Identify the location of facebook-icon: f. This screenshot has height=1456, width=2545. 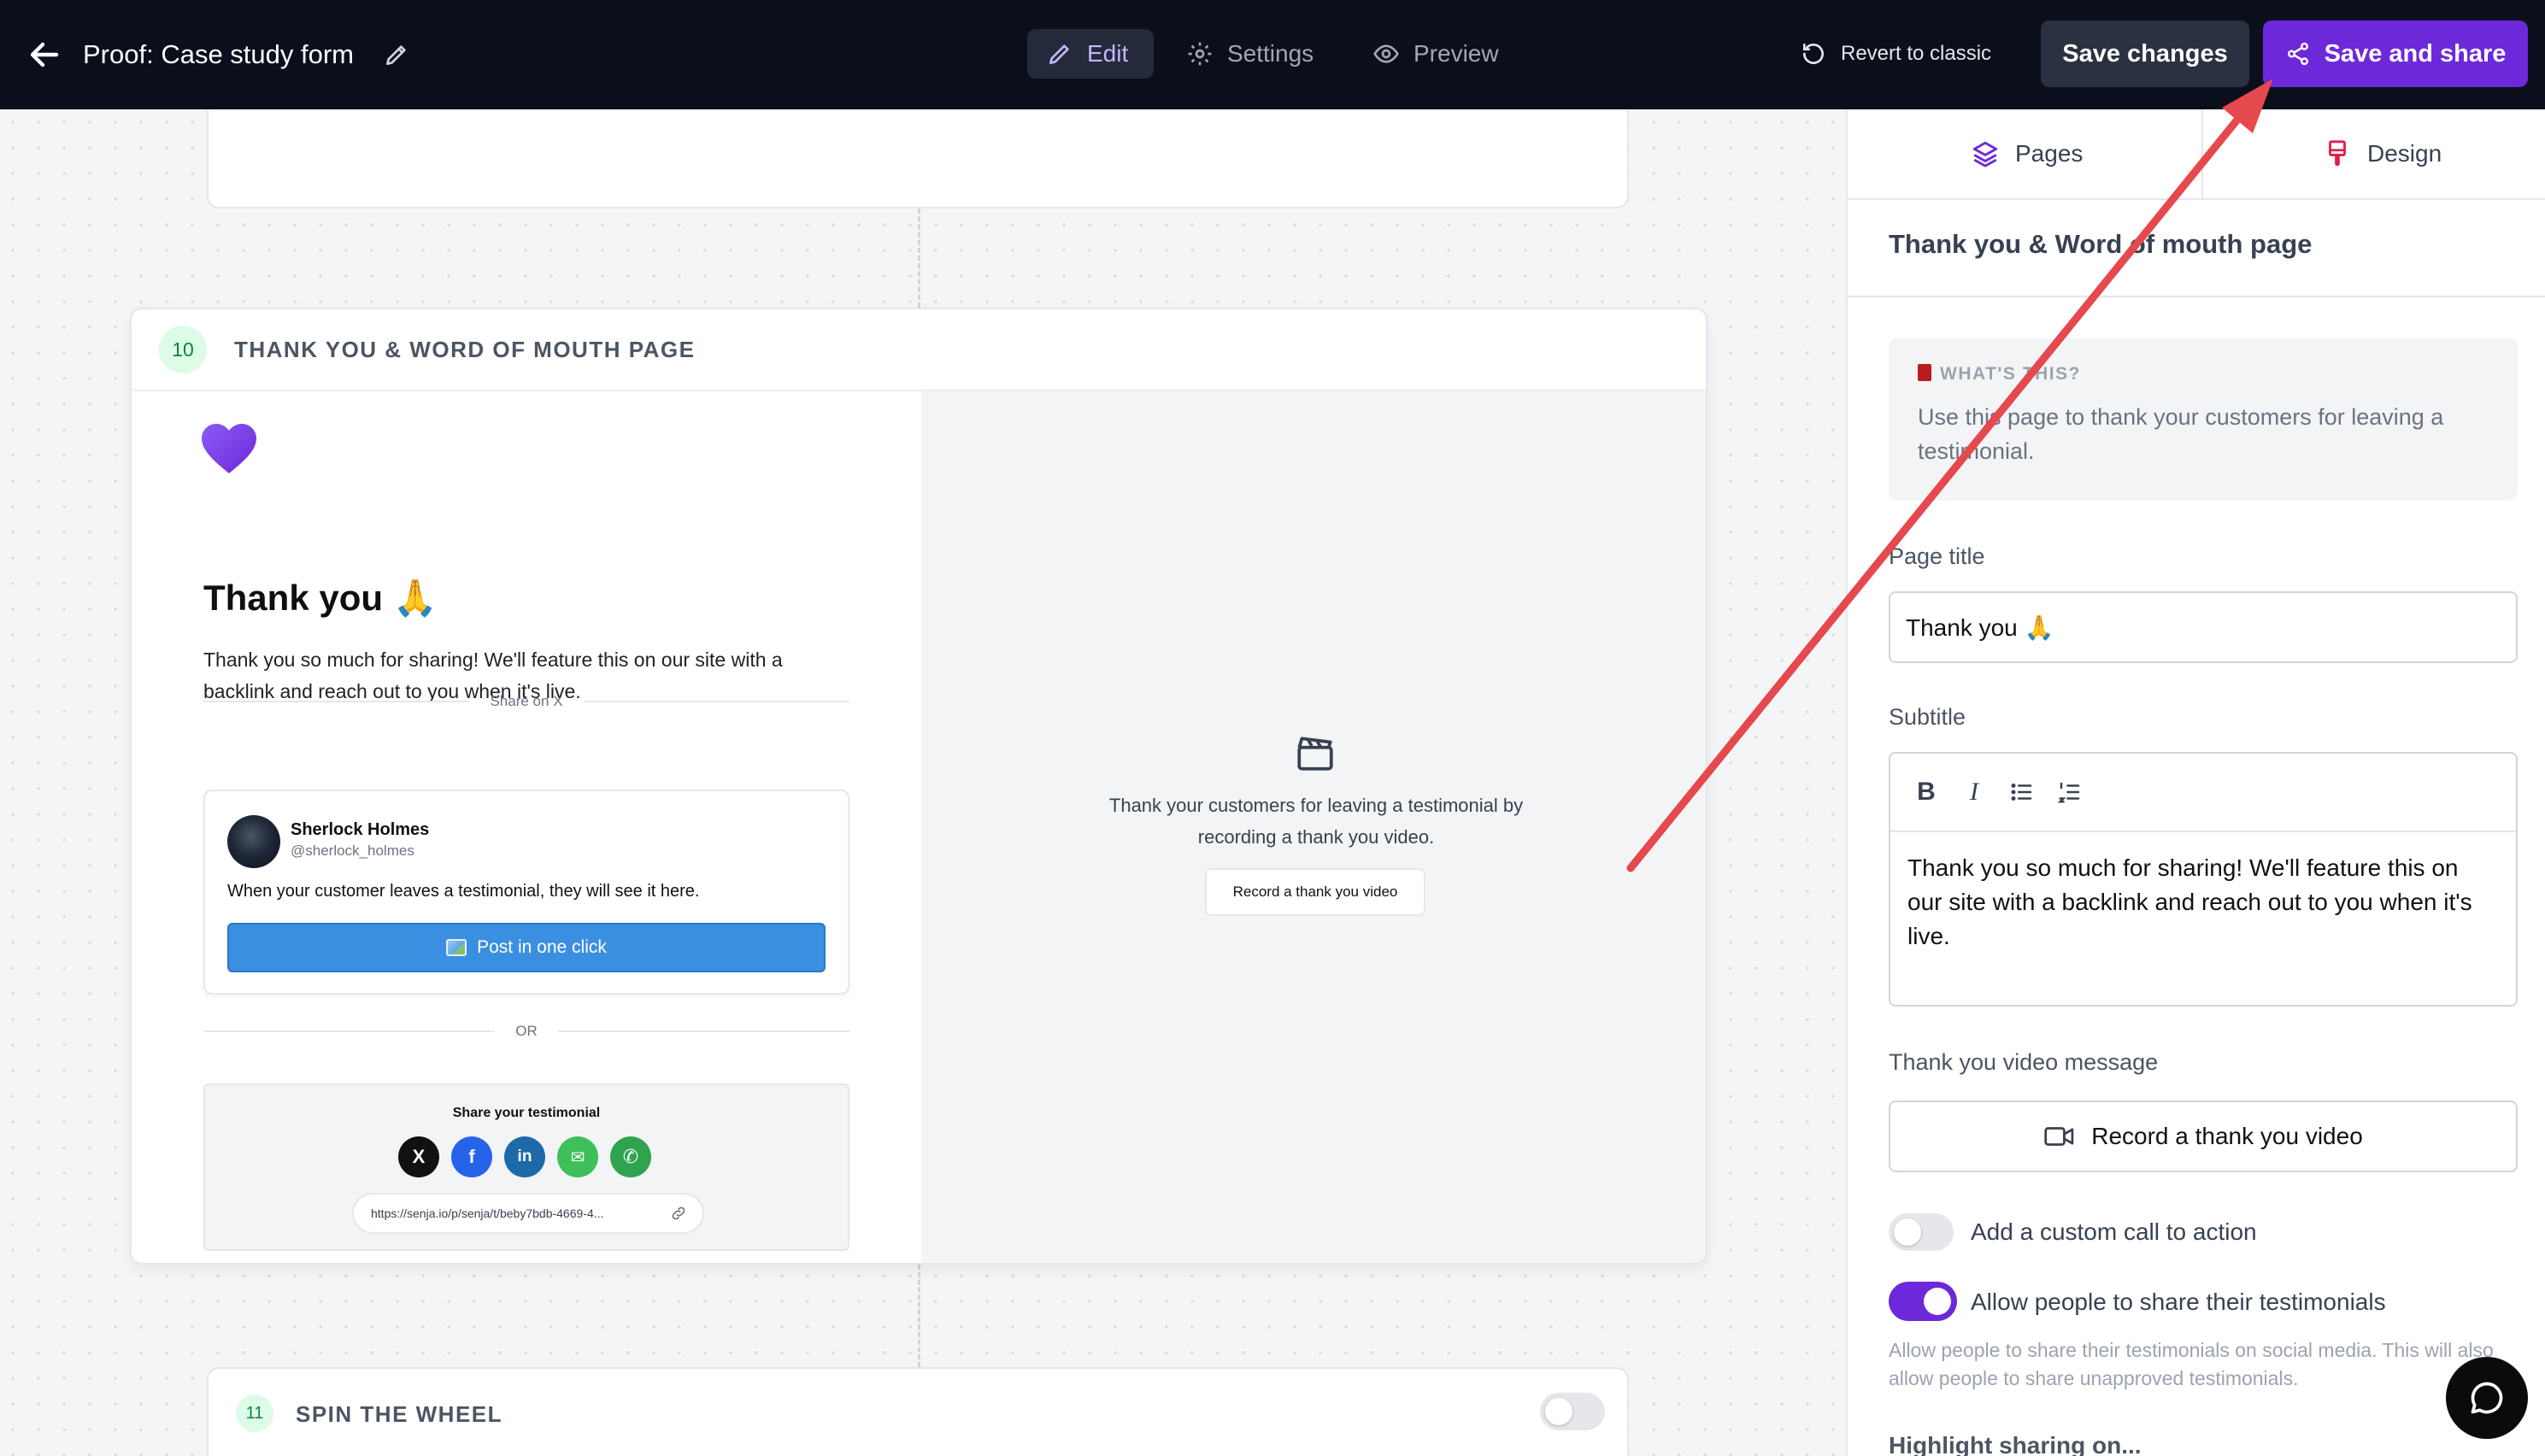
(472, 1156).